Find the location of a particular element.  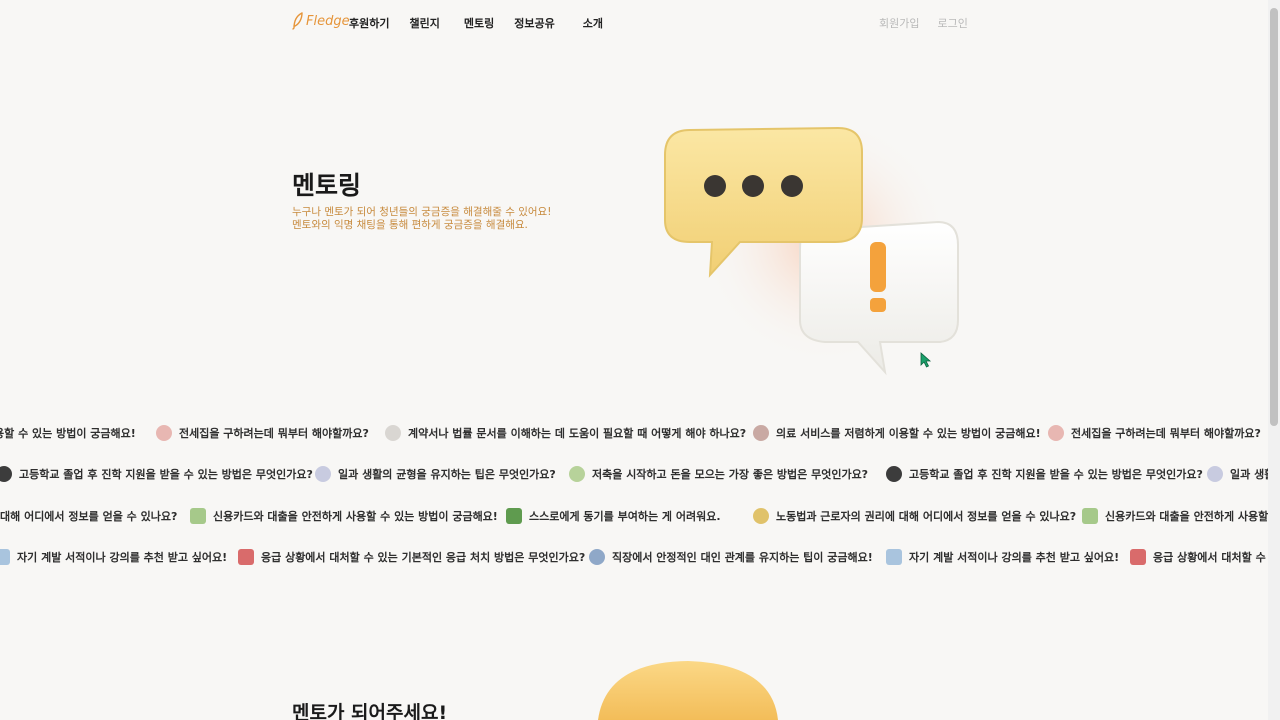

money-icon is located at coordinates (577, 474).